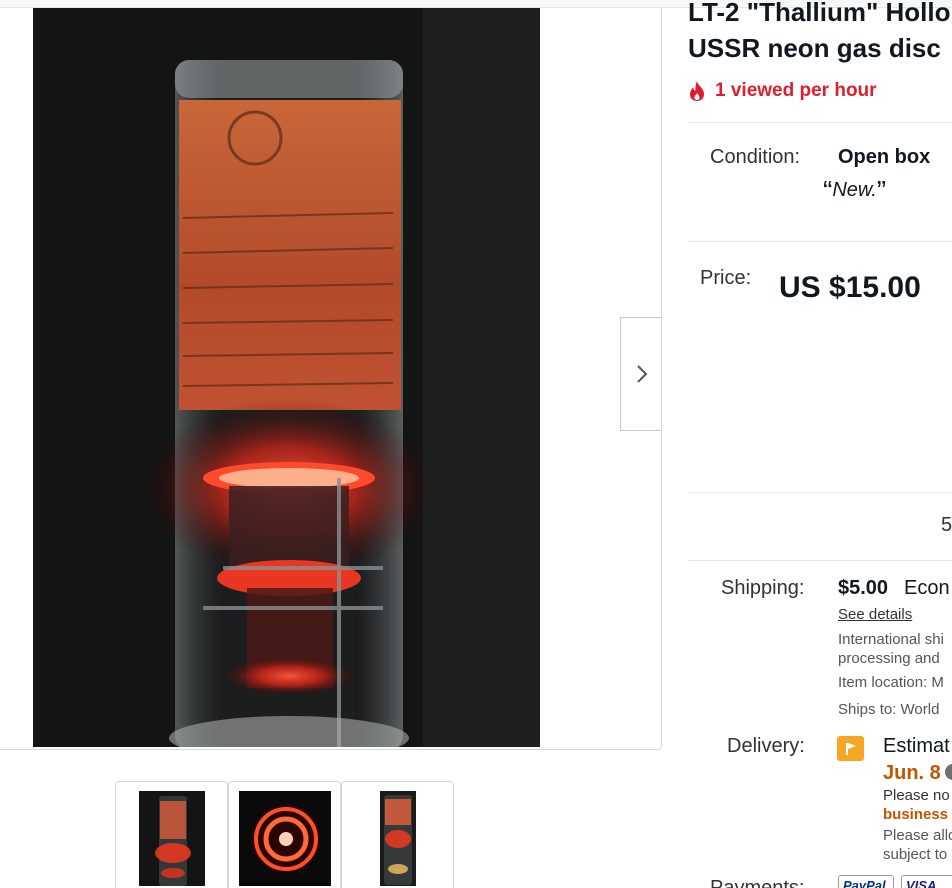 This screenshot has width=952, height=888. I want to click on condition-note: “New.”, so click(855, 190).